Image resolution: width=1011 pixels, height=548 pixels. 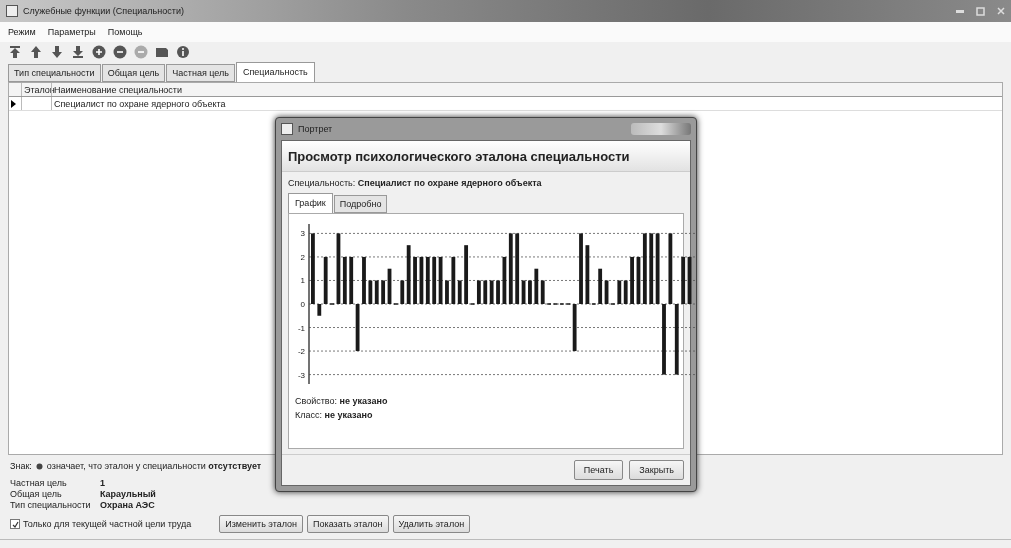 I want to click on tick-label: 1, so click(x=302, y=281).